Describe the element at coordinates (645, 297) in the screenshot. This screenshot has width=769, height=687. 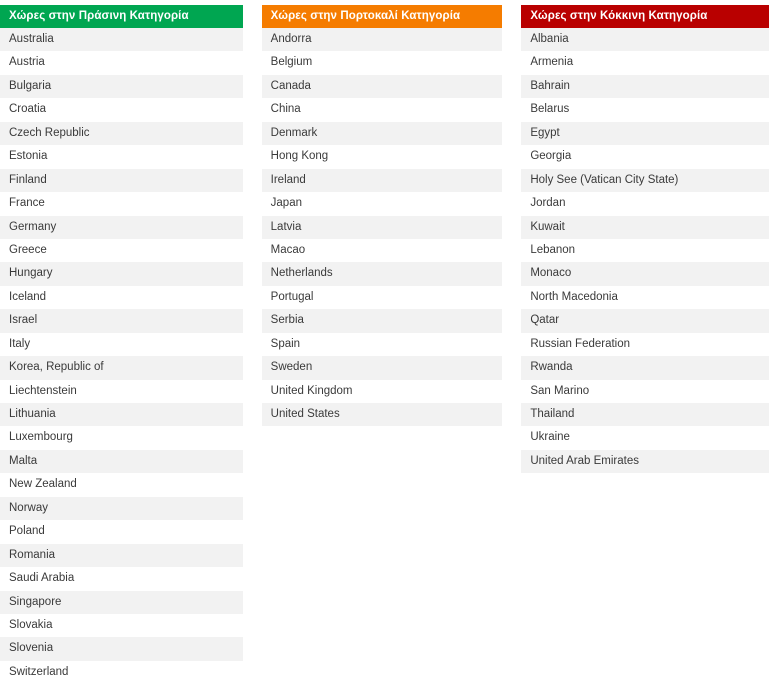
I see `list-item: North Macedonia` at that location.